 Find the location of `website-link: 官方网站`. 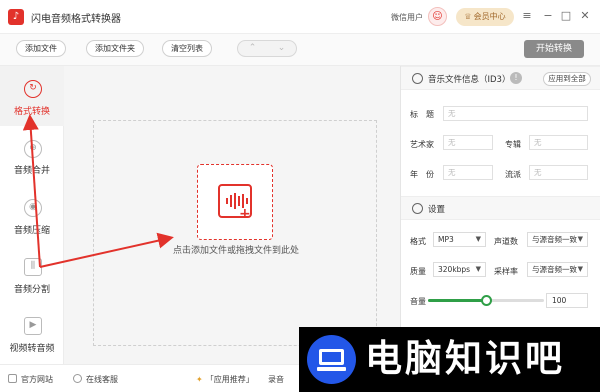

website-link: 官方网站 is located at coordinates (30, 379).